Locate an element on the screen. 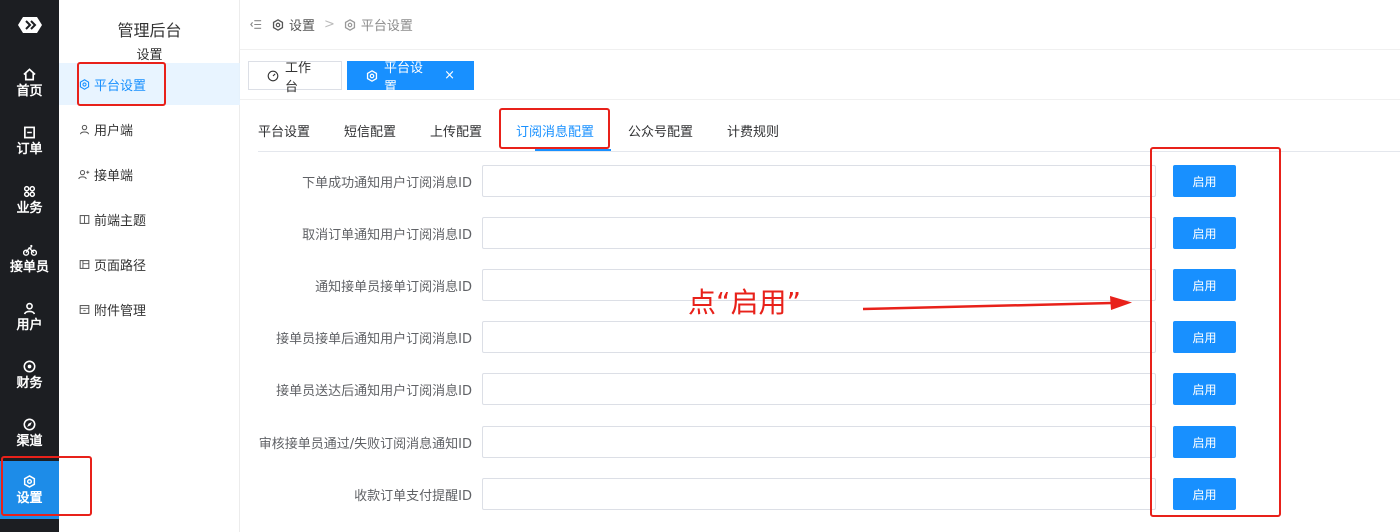  main-nav-rail: 首页 订单 业务 接单员 用户 财务 渠道 设置 is located at coordinates (29, 266).